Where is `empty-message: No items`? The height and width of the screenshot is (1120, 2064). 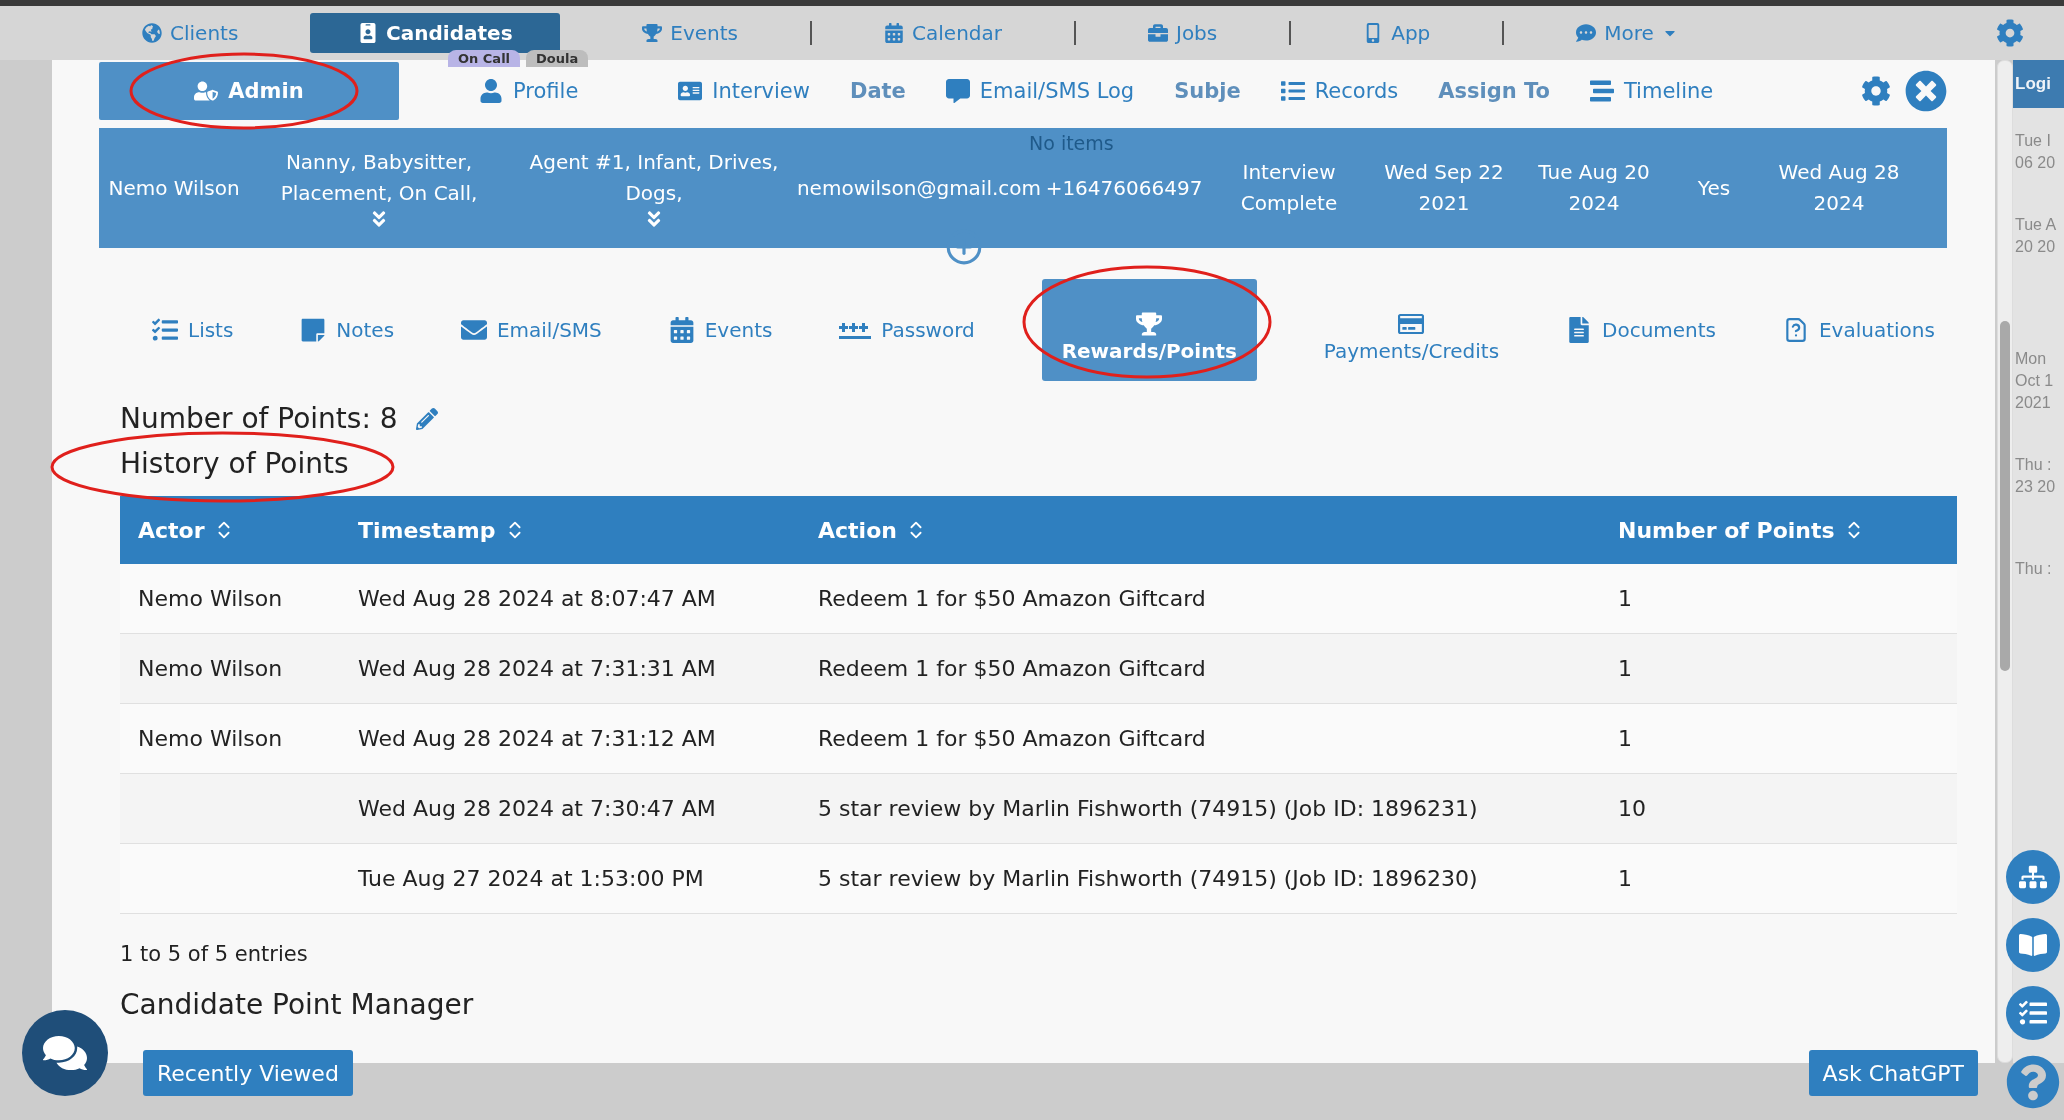 empty-message: No items is located at coordinates (1071, 143).